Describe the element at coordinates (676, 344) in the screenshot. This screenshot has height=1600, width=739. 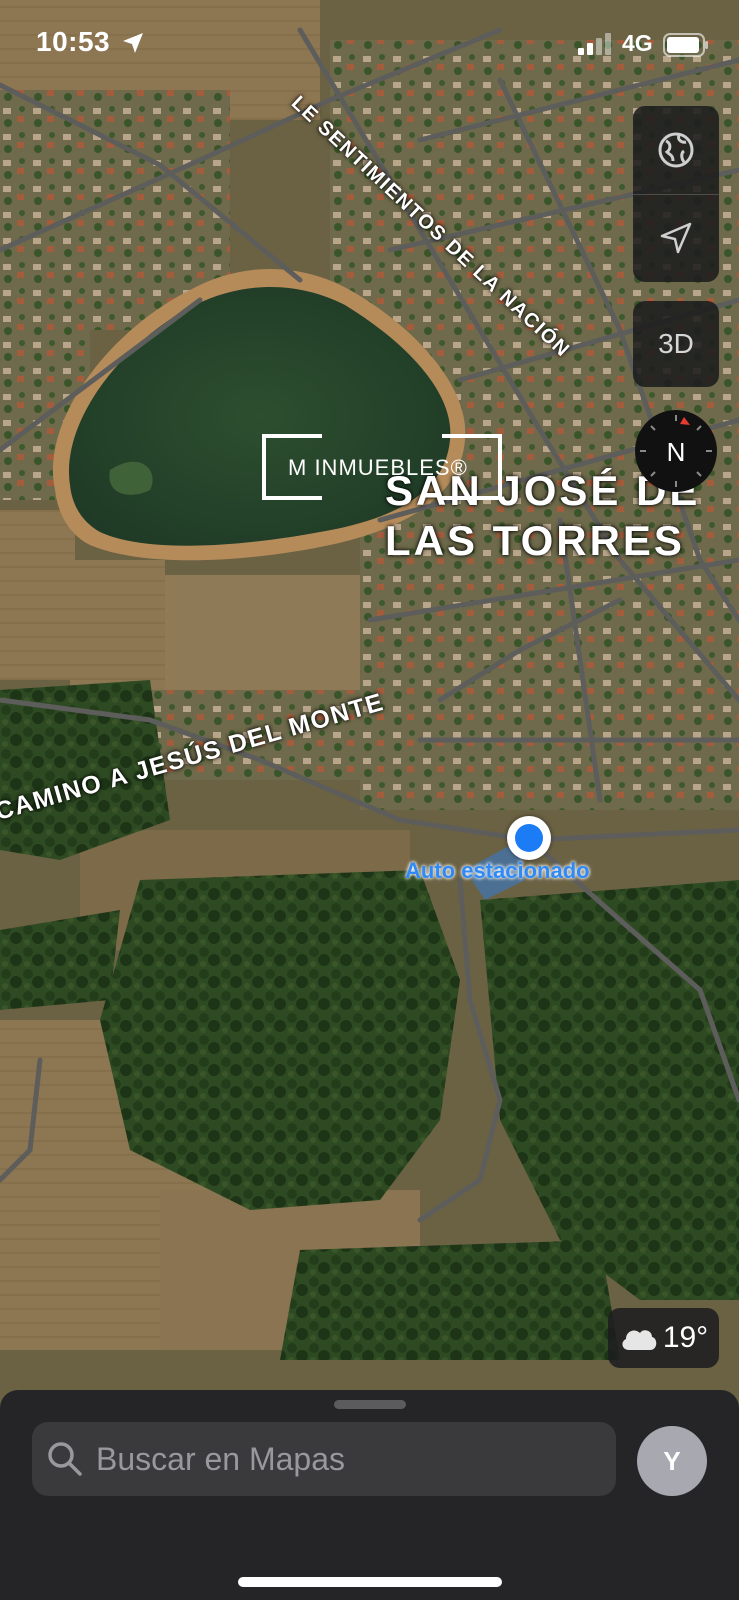
I see `view-3d-button: 3D` at that location.